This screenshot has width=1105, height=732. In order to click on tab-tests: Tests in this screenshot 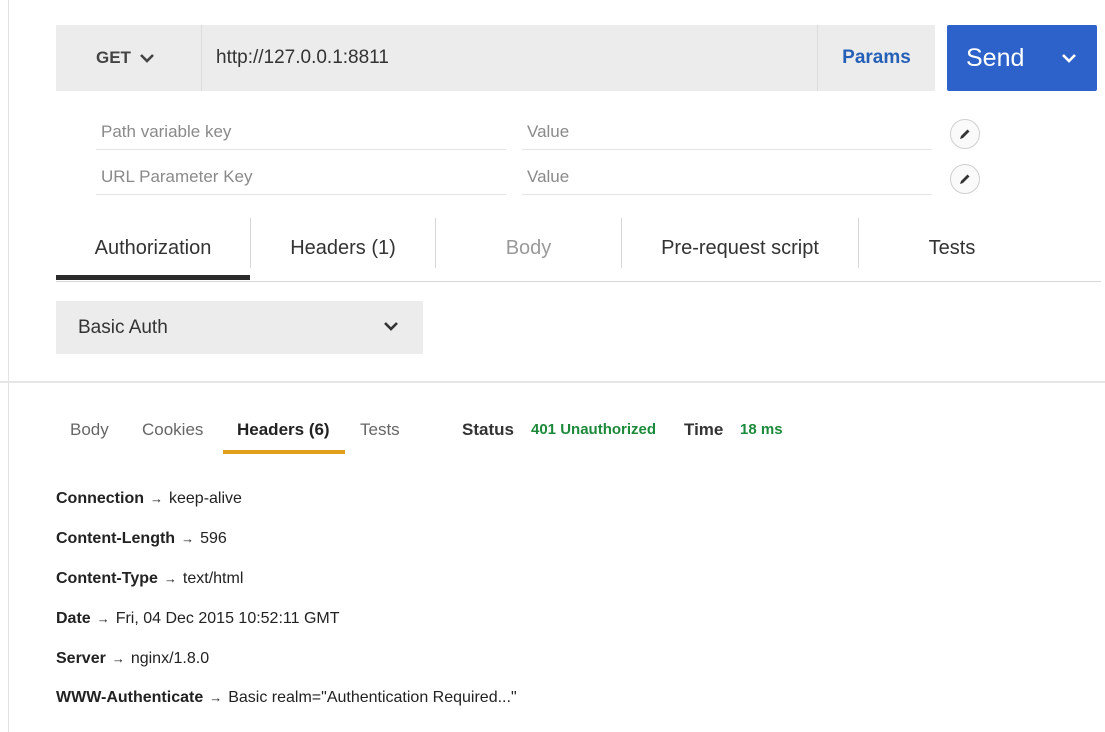, I will do `click(952, 248)`.